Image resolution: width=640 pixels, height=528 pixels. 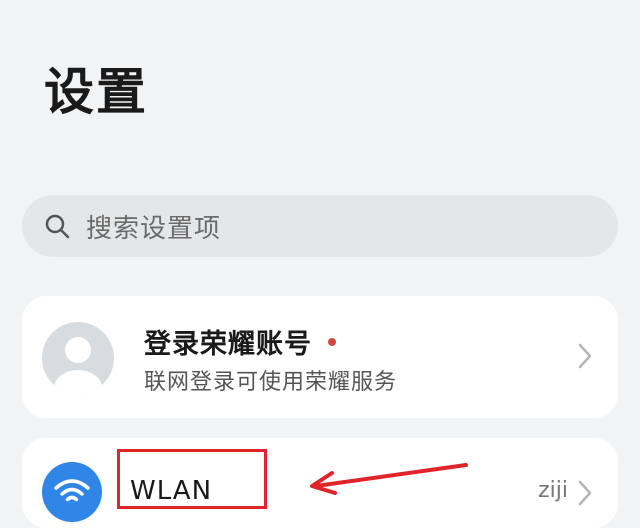 What do you see at coordinates (332, 341) in the screenshot?
I see `notification-dot` at bounding box center [332, 341].